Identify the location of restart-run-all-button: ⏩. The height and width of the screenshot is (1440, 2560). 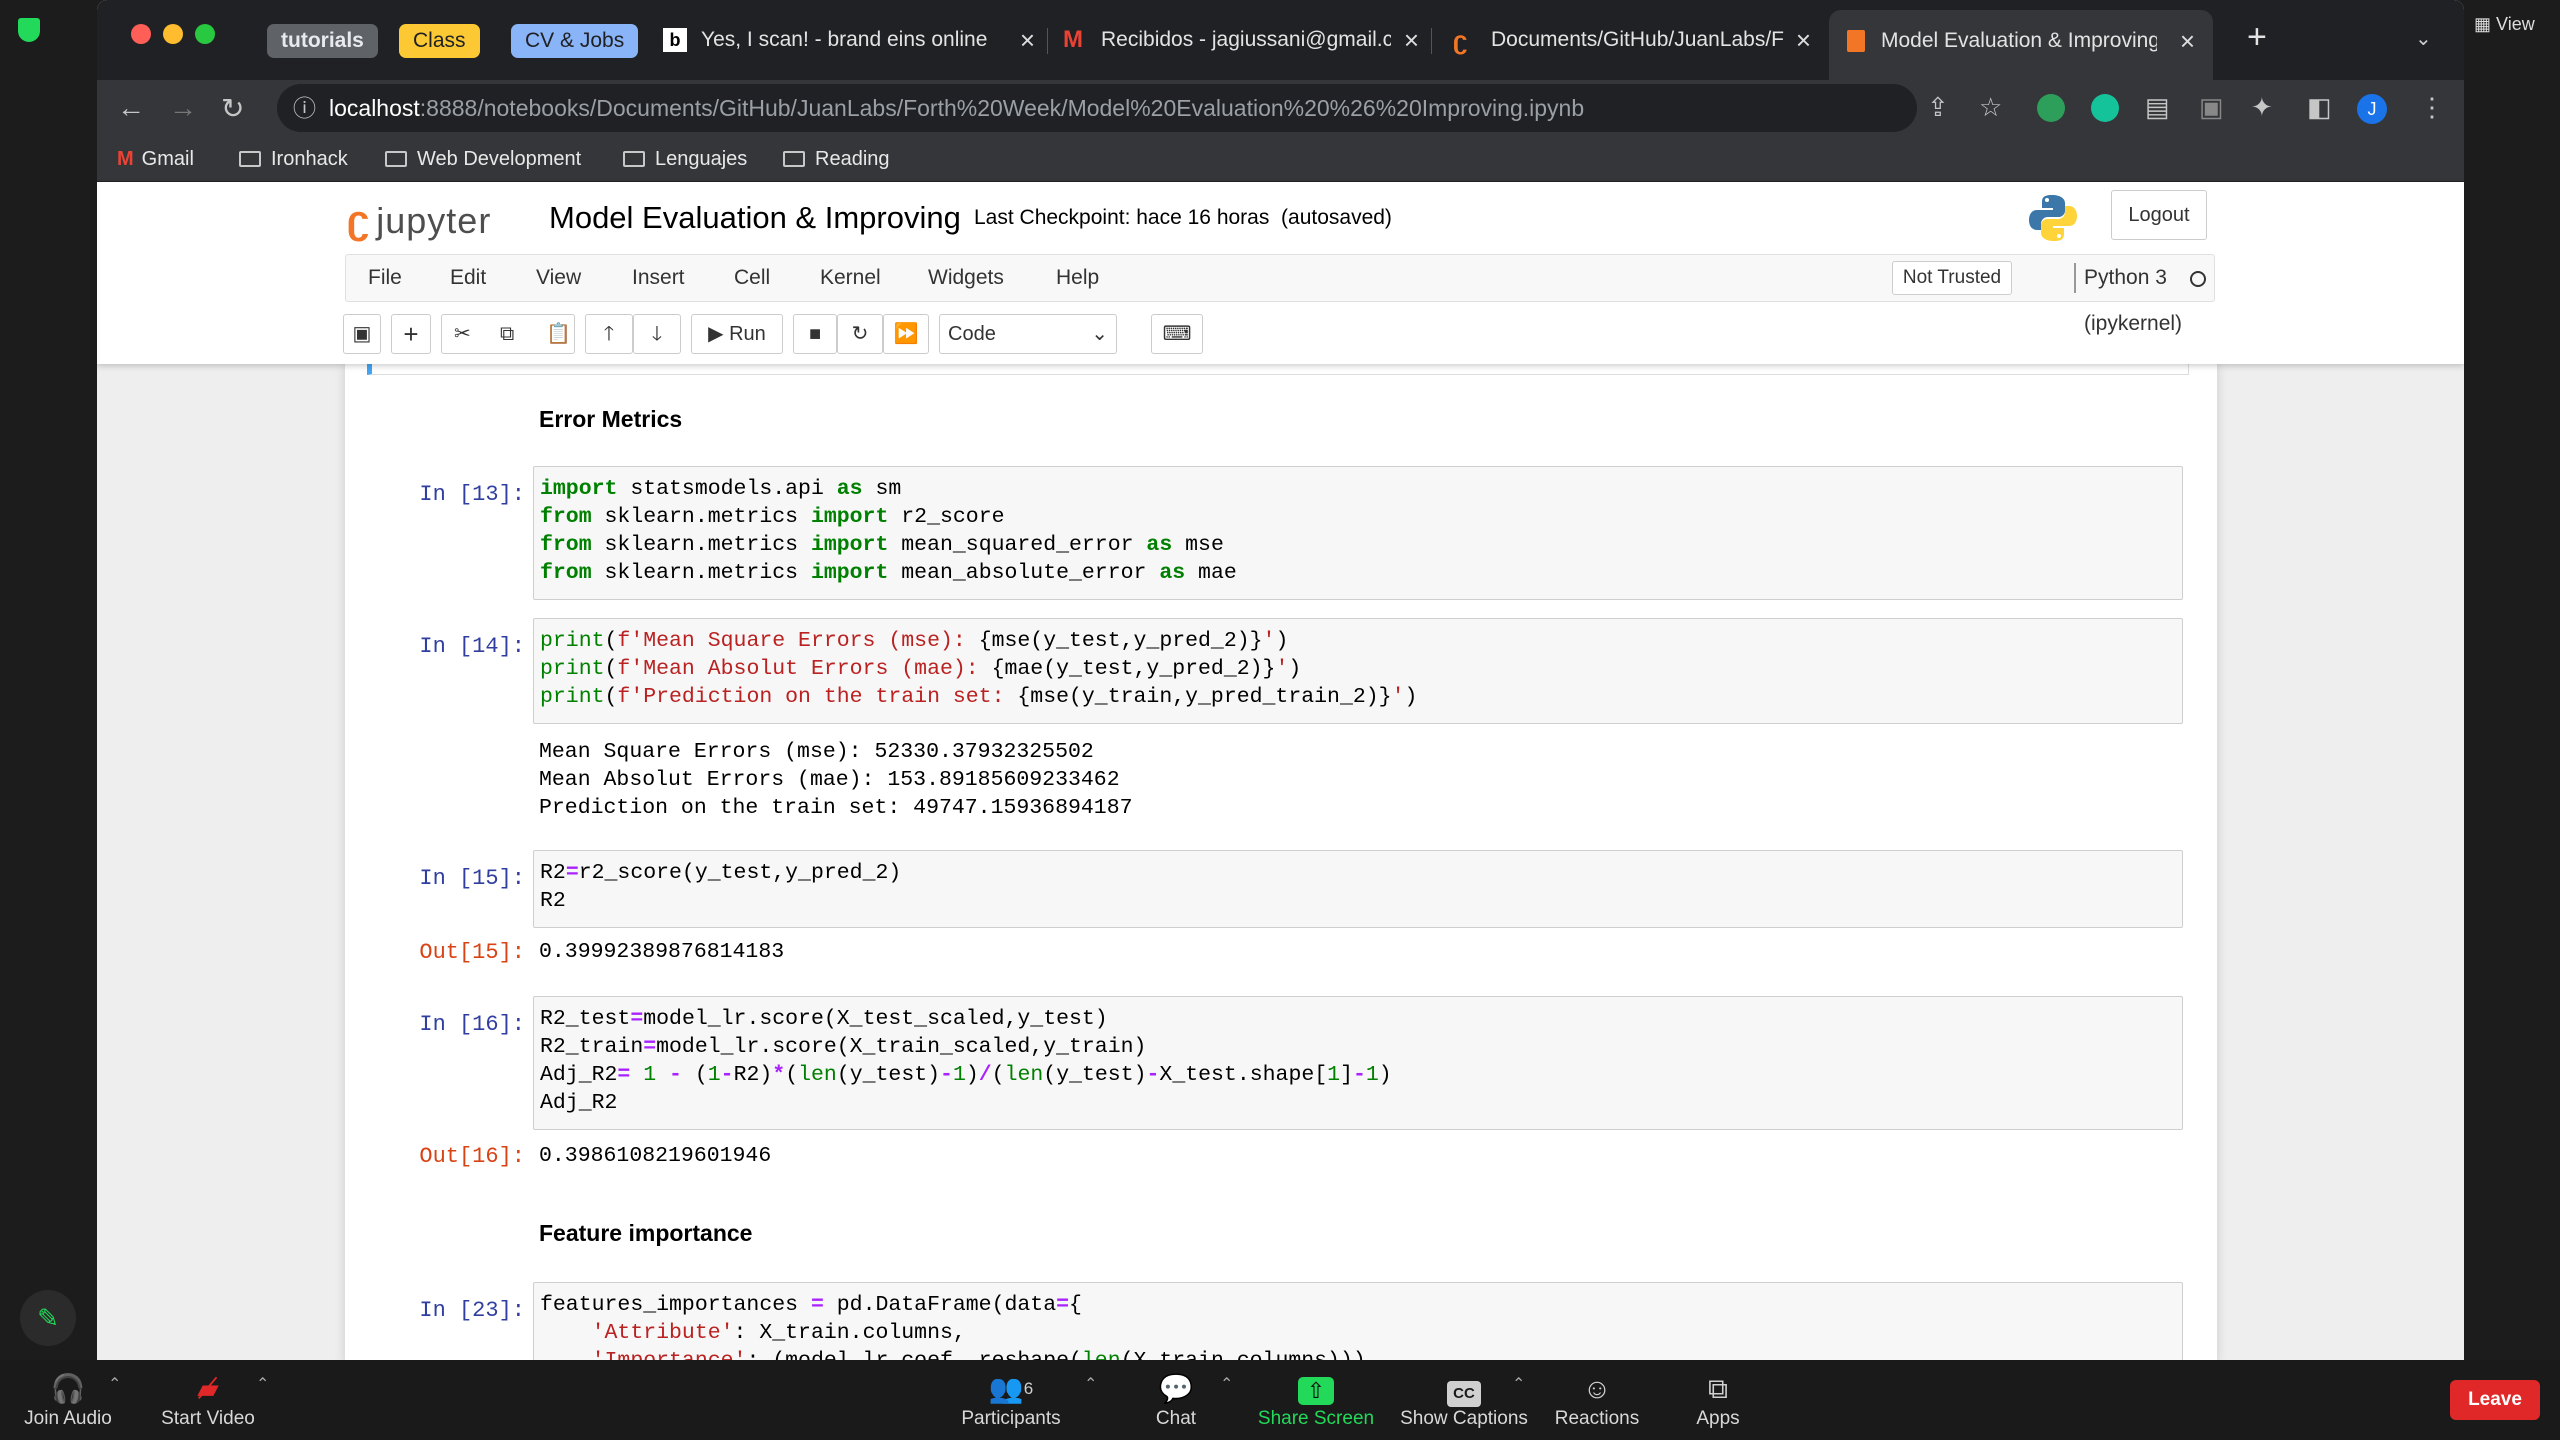
(906, 334).